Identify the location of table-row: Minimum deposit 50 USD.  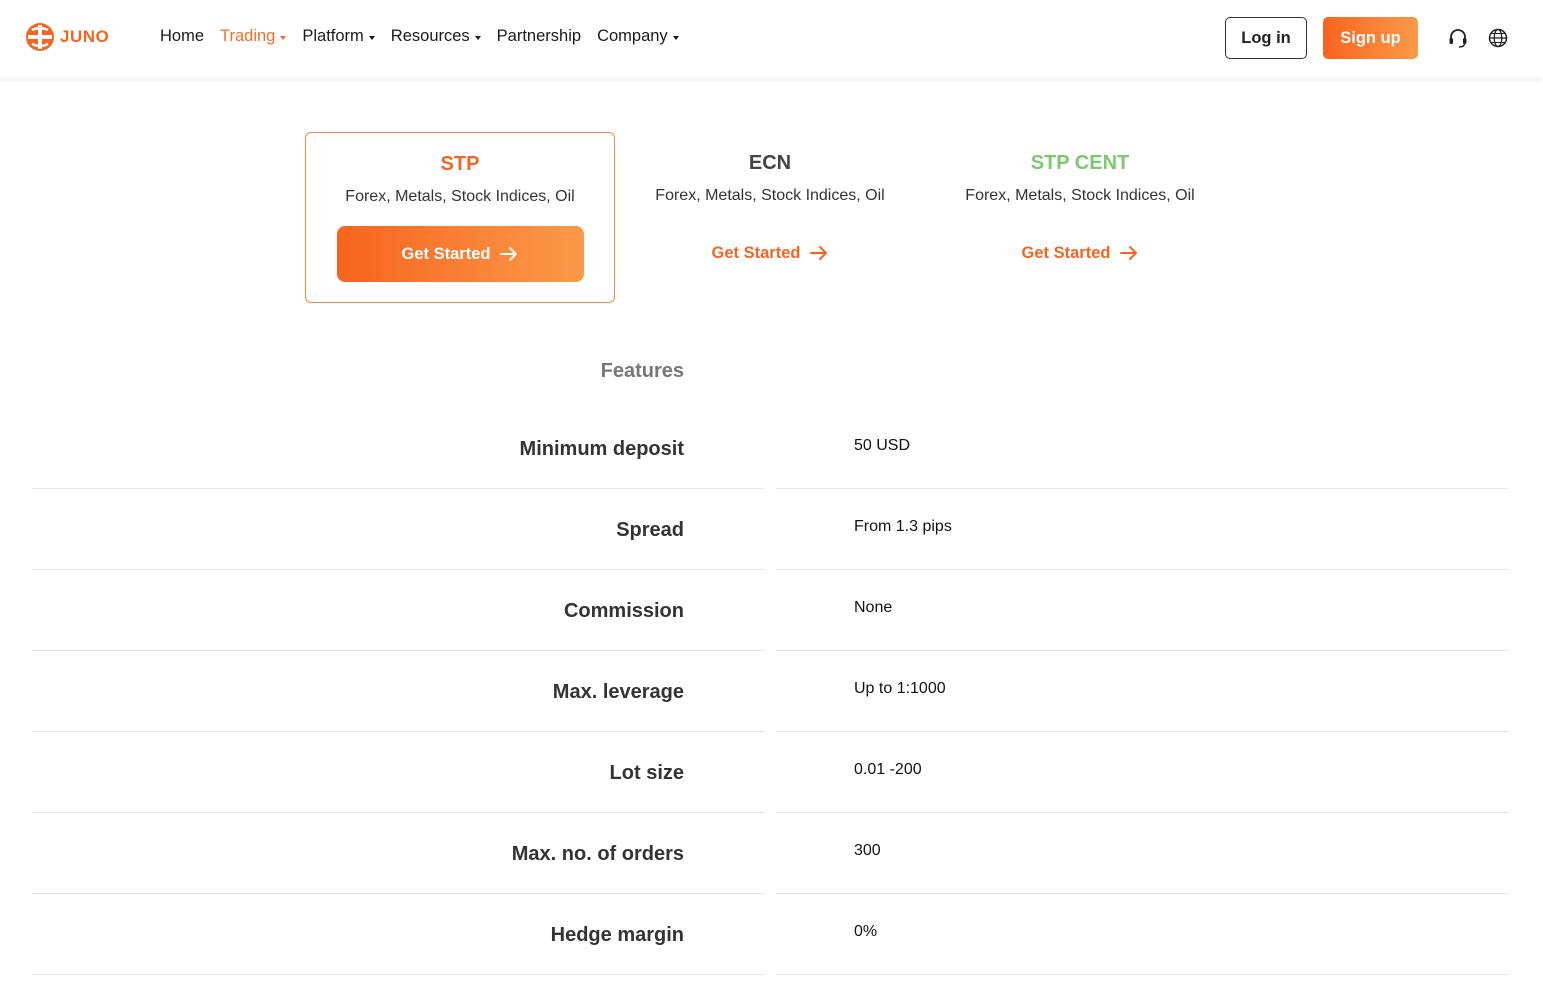
(770, 448).